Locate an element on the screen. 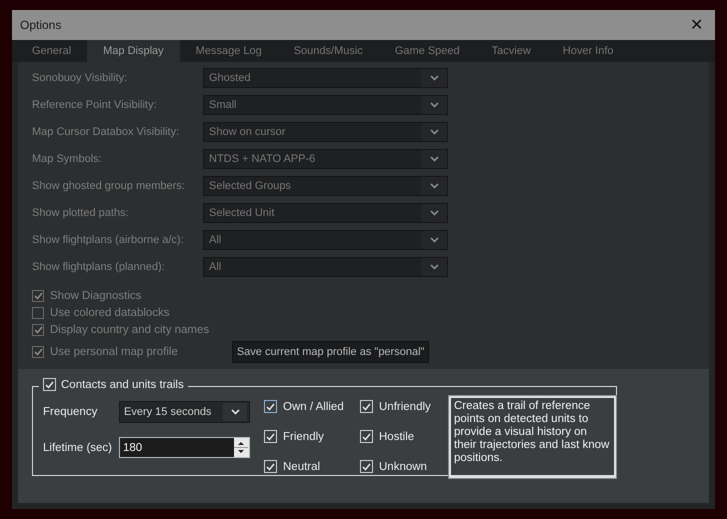 The image size is (727, 519). checkbox-label: Use personal map profile is located at coordinates (114, 352).